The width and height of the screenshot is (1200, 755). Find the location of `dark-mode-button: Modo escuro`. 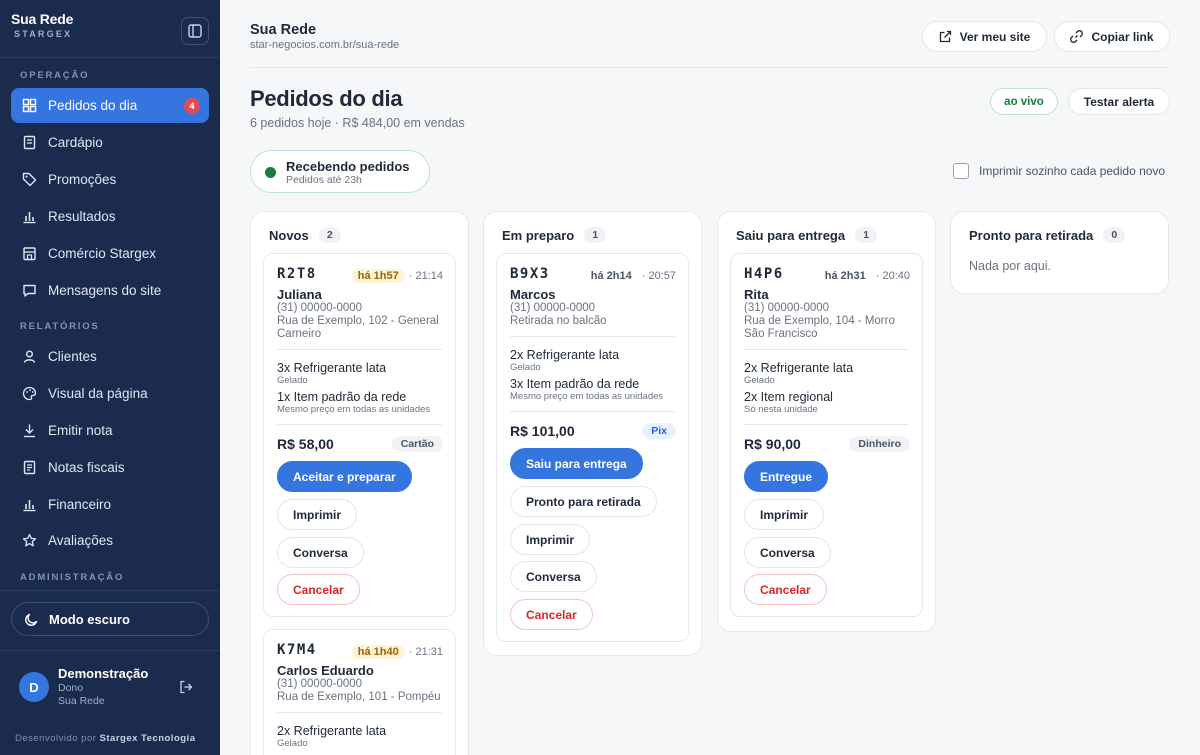

dark-mode-button: Modo escuro is located at coordinates (110, 619).